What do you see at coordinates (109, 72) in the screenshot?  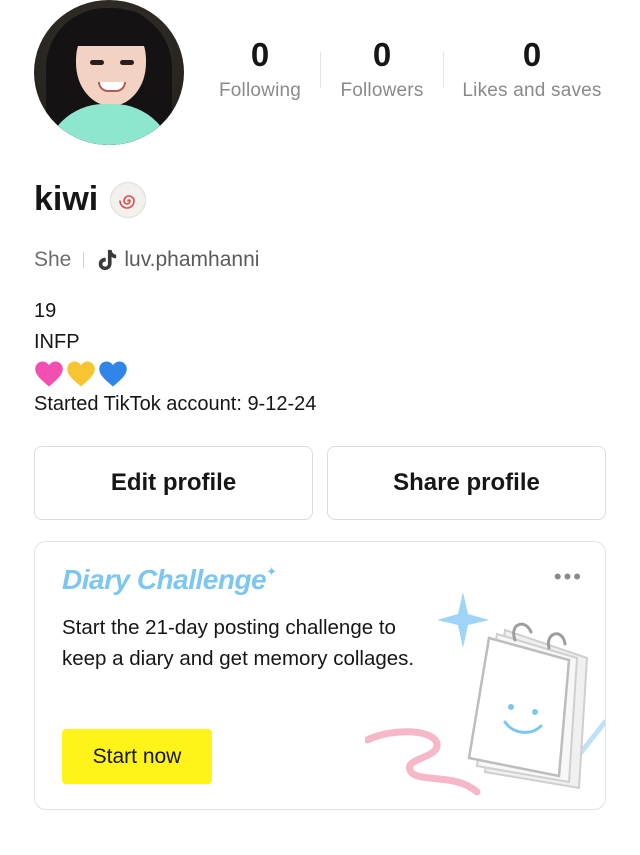 I see `avatar` at bounding box center [109, 72].